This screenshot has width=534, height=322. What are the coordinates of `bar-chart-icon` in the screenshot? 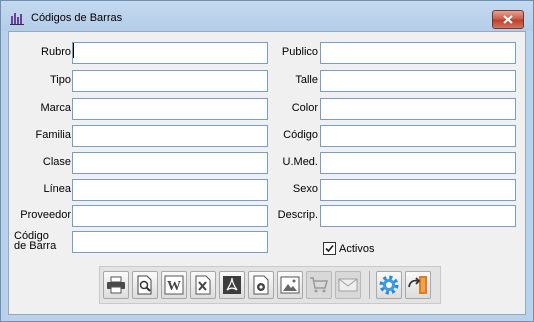 It's located at (17, 19).